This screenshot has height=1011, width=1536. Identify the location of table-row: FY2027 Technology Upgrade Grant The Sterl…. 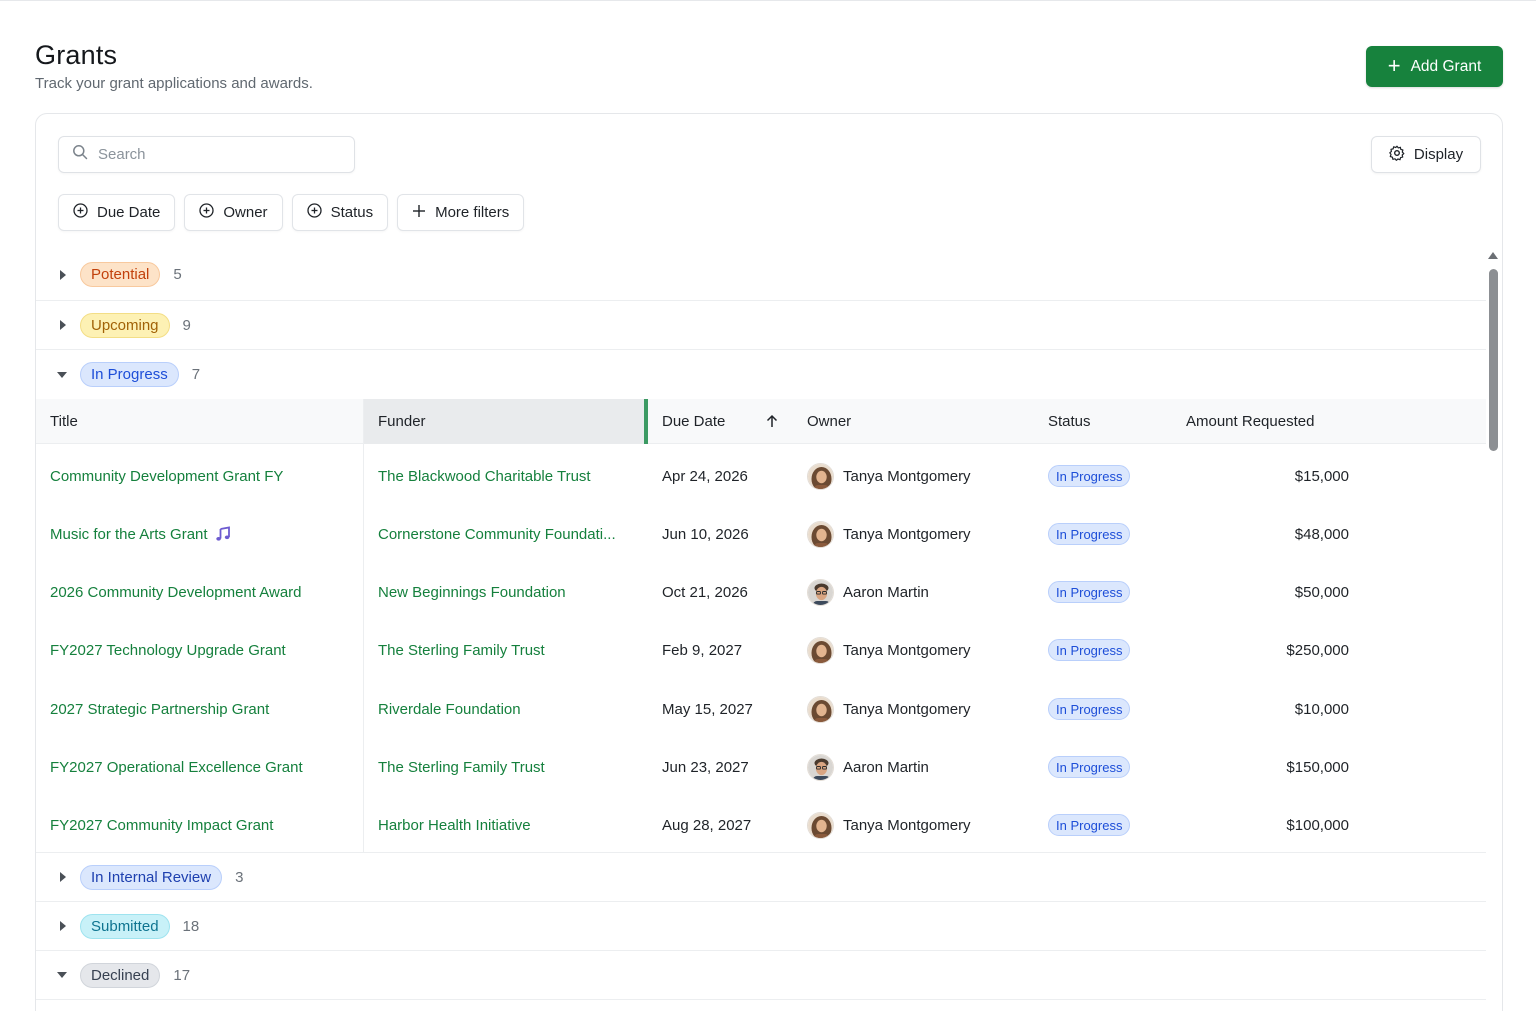
(761, 650).